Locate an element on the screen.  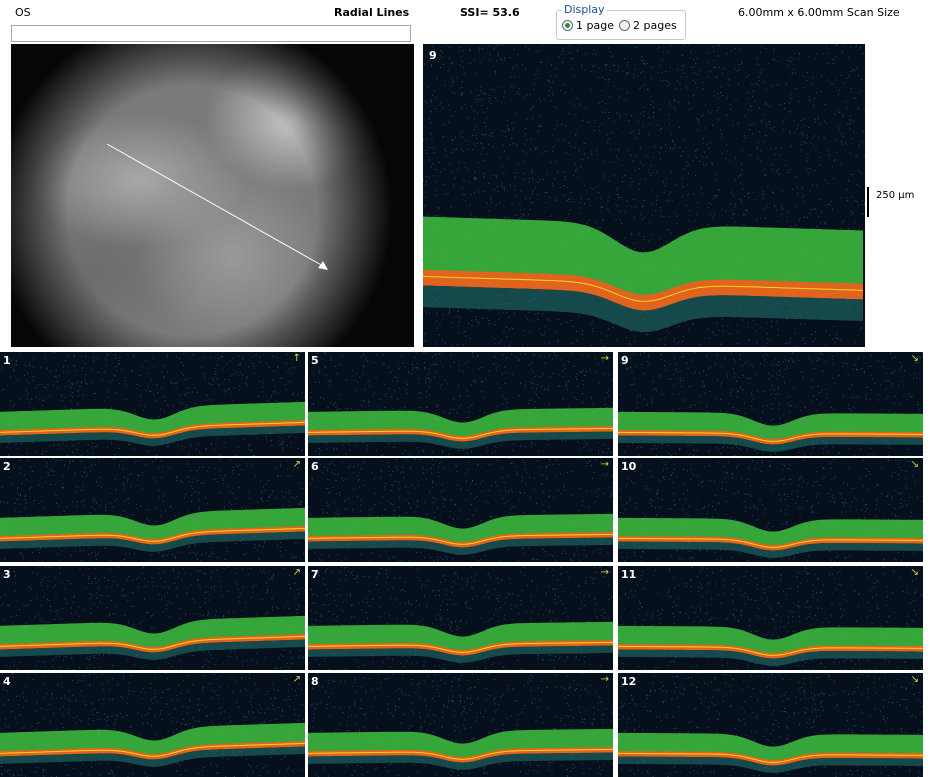
thumbnail-number: 5 is located at coordinates (315, 360).